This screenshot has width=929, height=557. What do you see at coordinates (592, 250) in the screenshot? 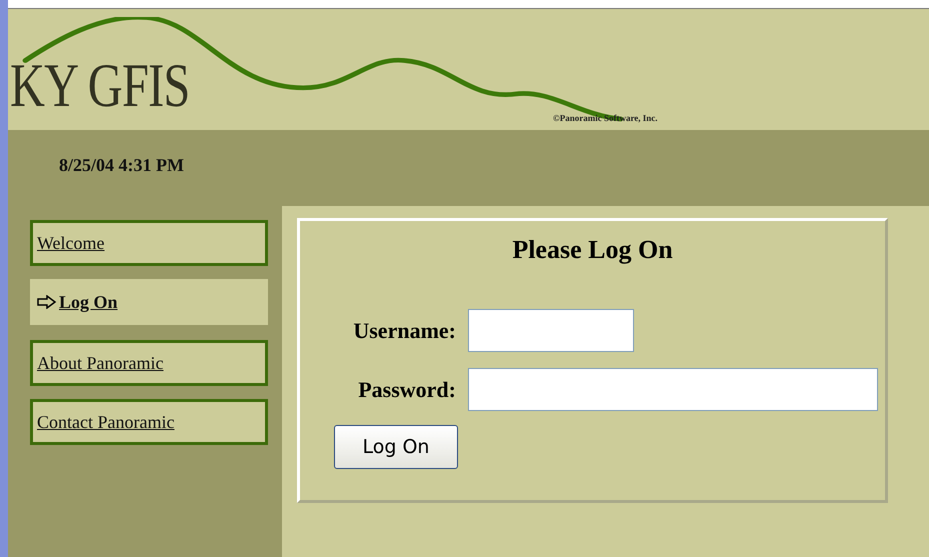
I see `panel-title: Please Log On` at bounding box center [592, 250].